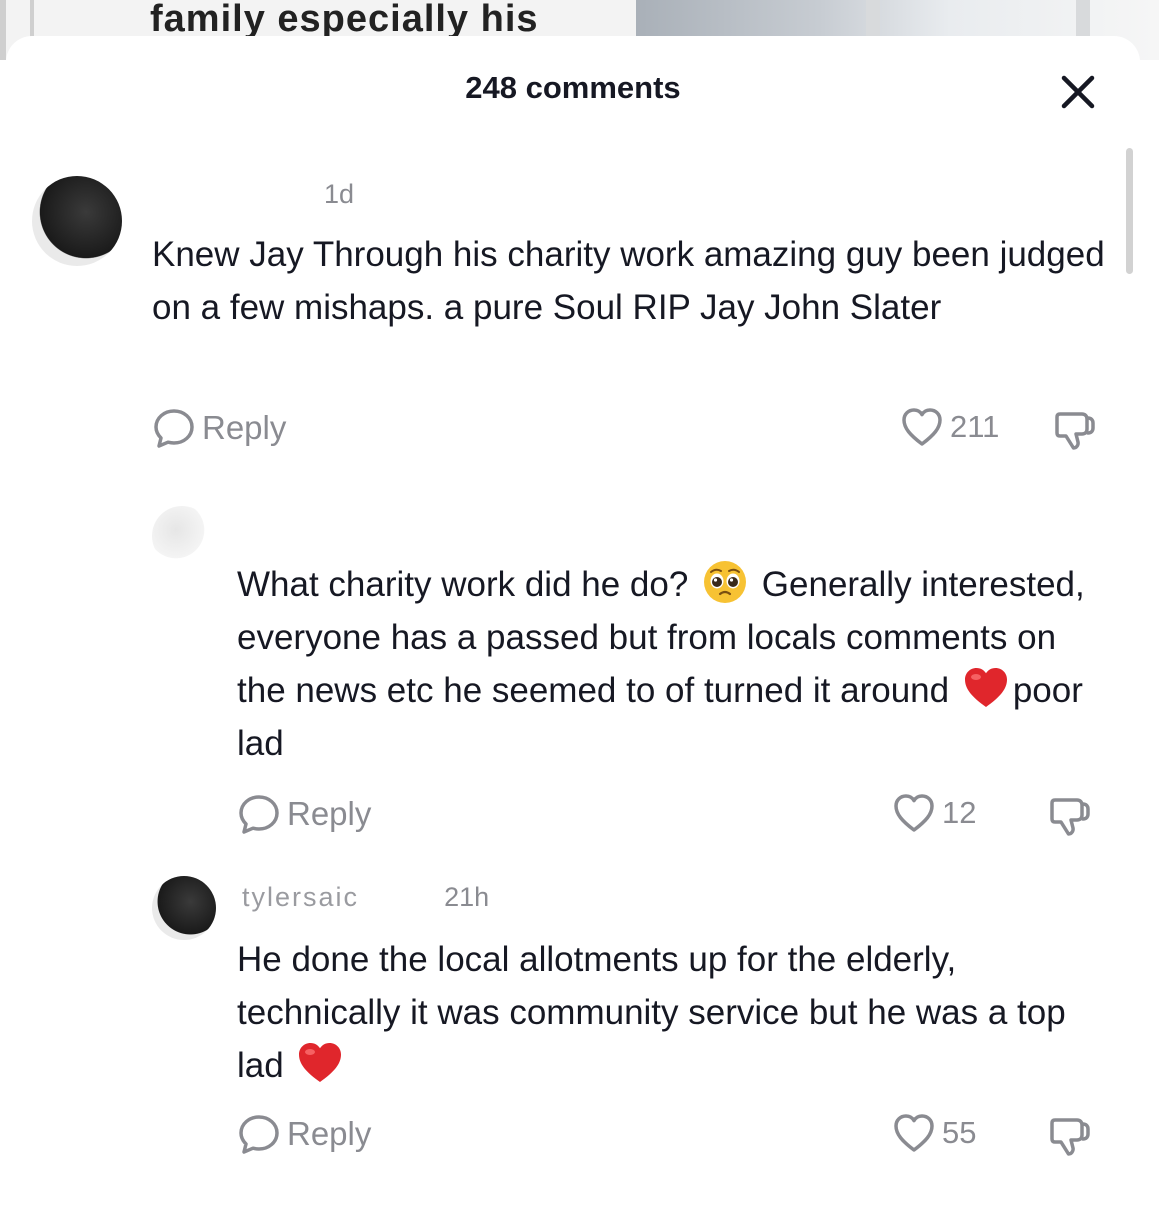  I want to click on close-button, so click(1078, 92).